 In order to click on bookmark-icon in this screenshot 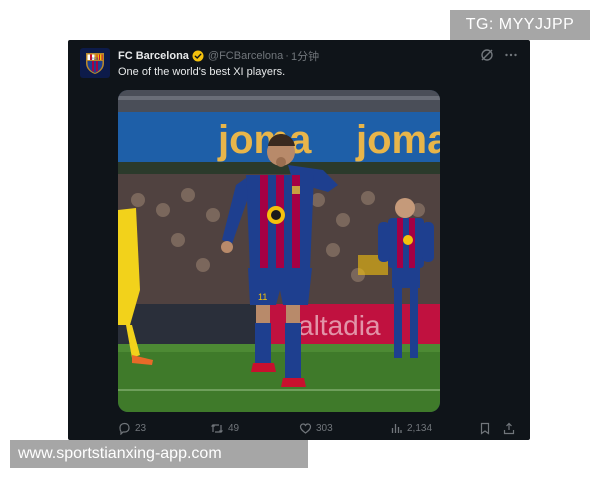, I will do `click(485, 428)`.